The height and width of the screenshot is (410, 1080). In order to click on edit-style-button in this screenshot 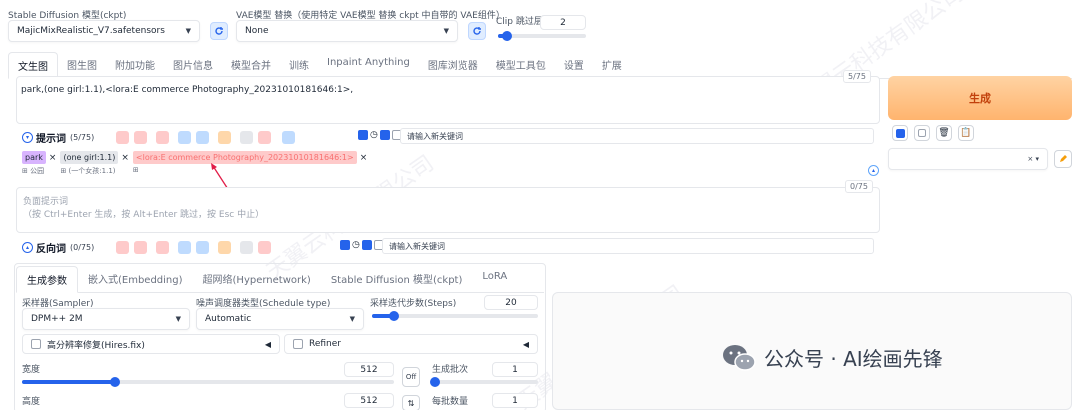, I will do `click(1063, 159)`.